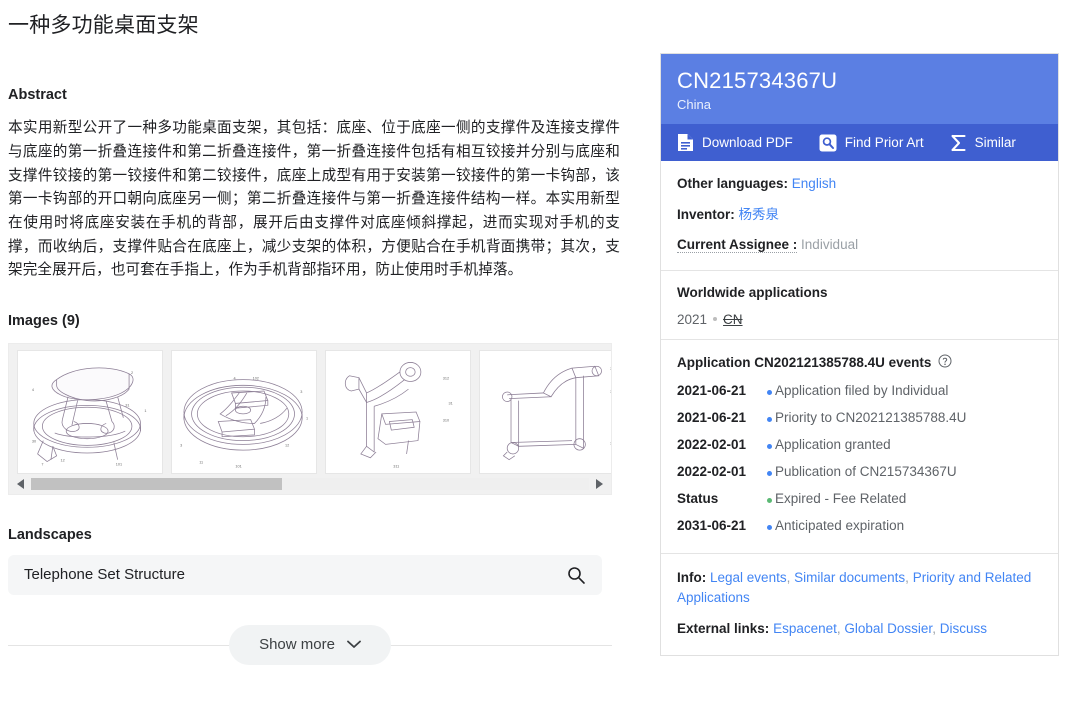 This screenshot has height=717, width=1075. Describe the element at coordinates (757, 80) in the screenshot. I see `publication-number: CN215734367U` at that location.